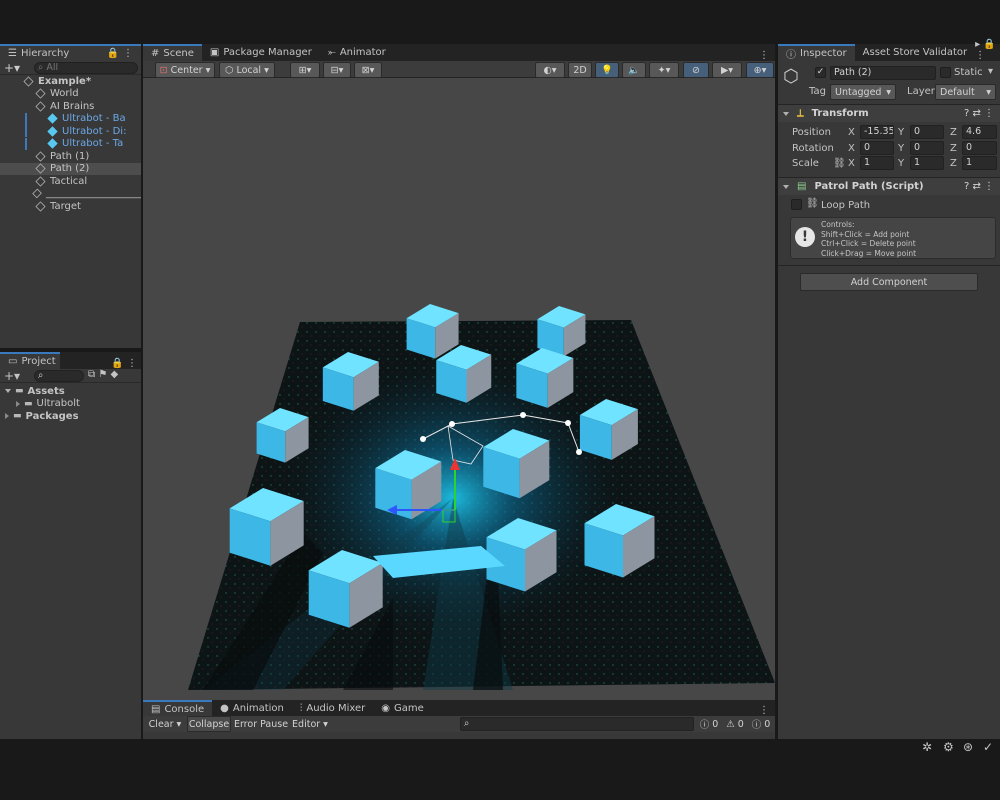 The height and width of the screenshot is (800, 1000). Describe the element at coordinates (70, 81) in the screenshot. I see `hierarchy-item: Example*` at that location.